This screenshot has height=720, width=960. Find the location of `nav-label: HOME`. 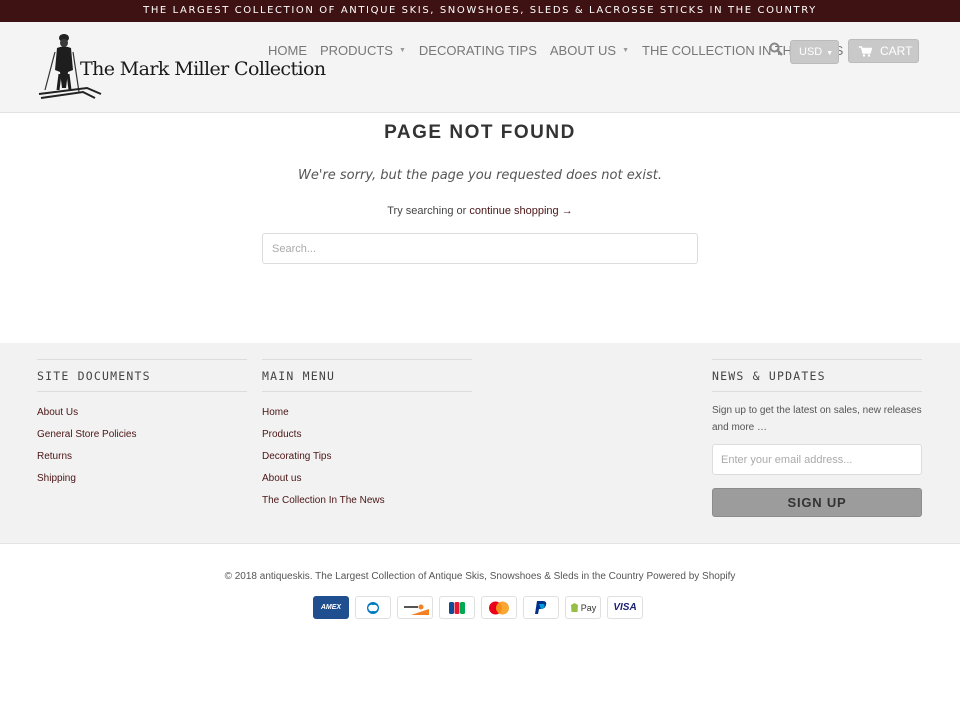

nav-label: HOME is located at coordinates (287, 50).